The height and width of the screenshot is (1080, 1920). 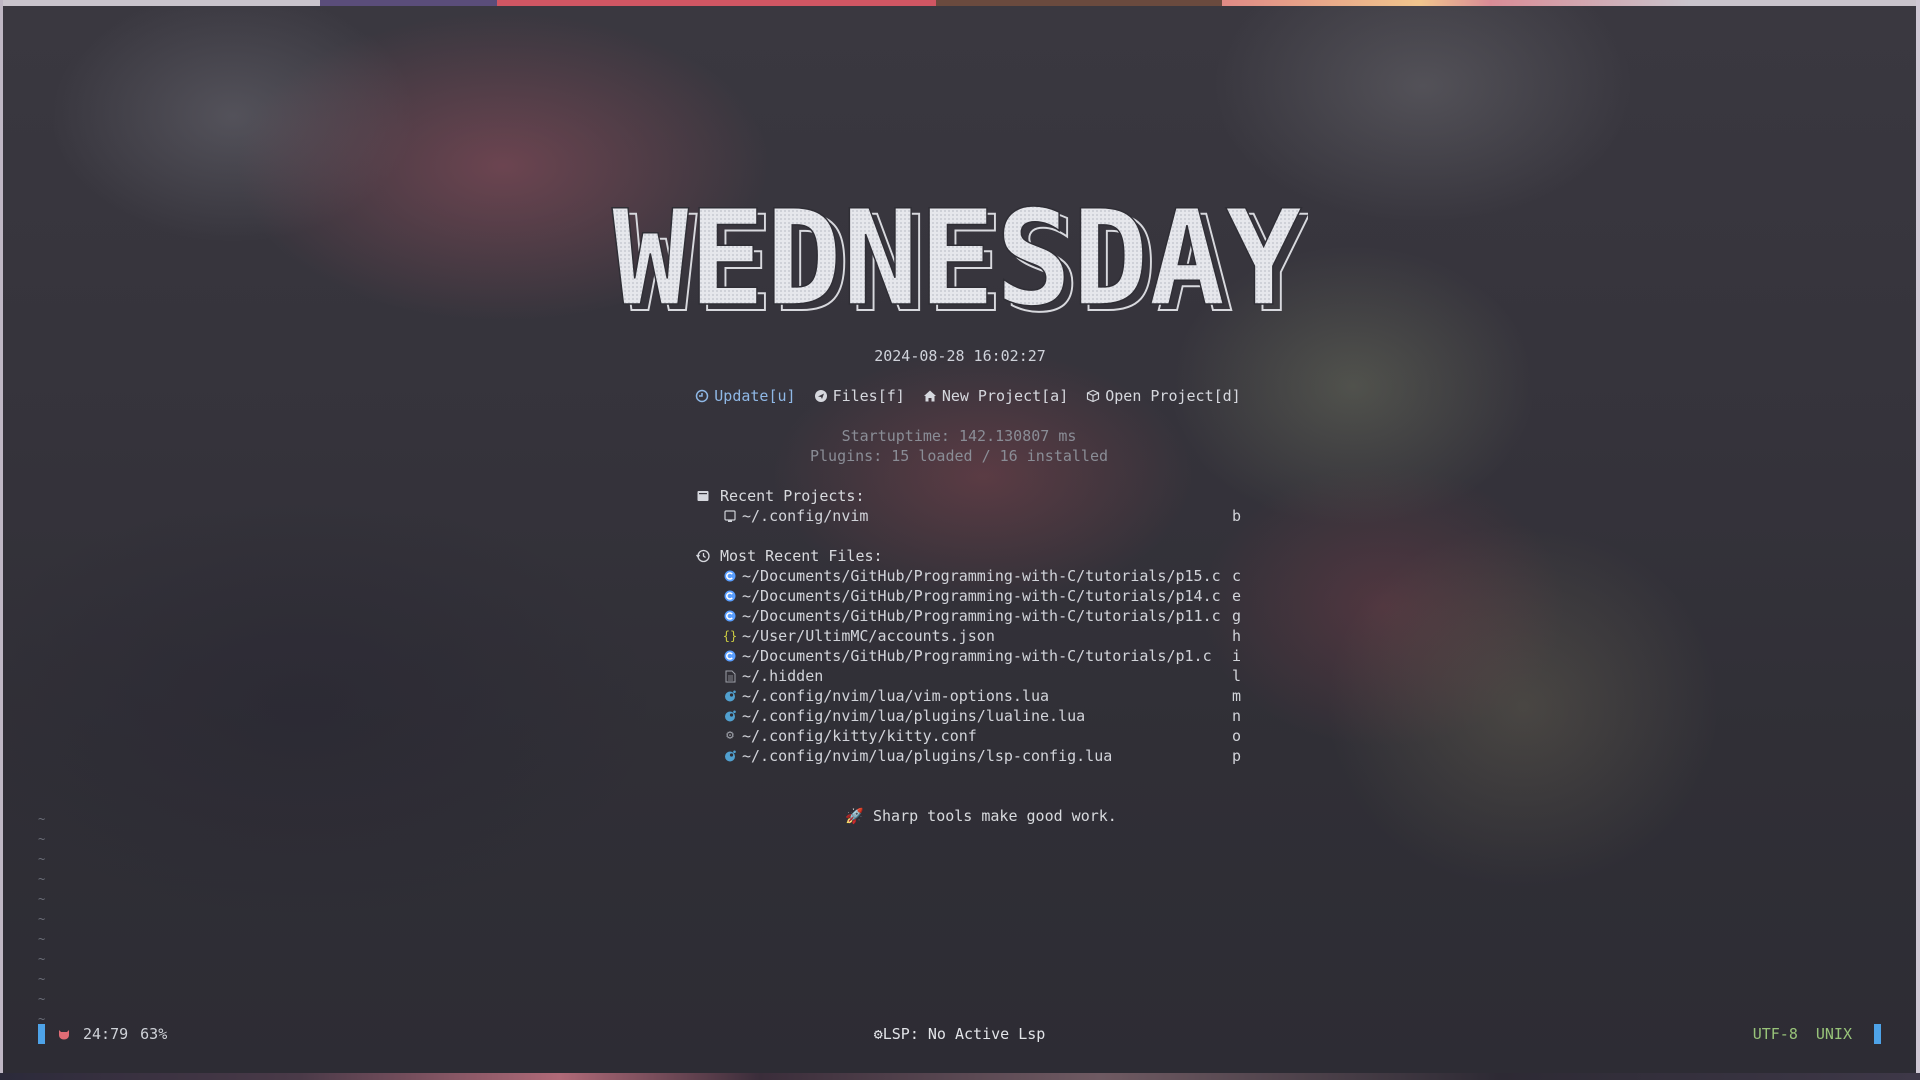 I want to click on gear-icon: ⚙, so click(x=730, y=735).